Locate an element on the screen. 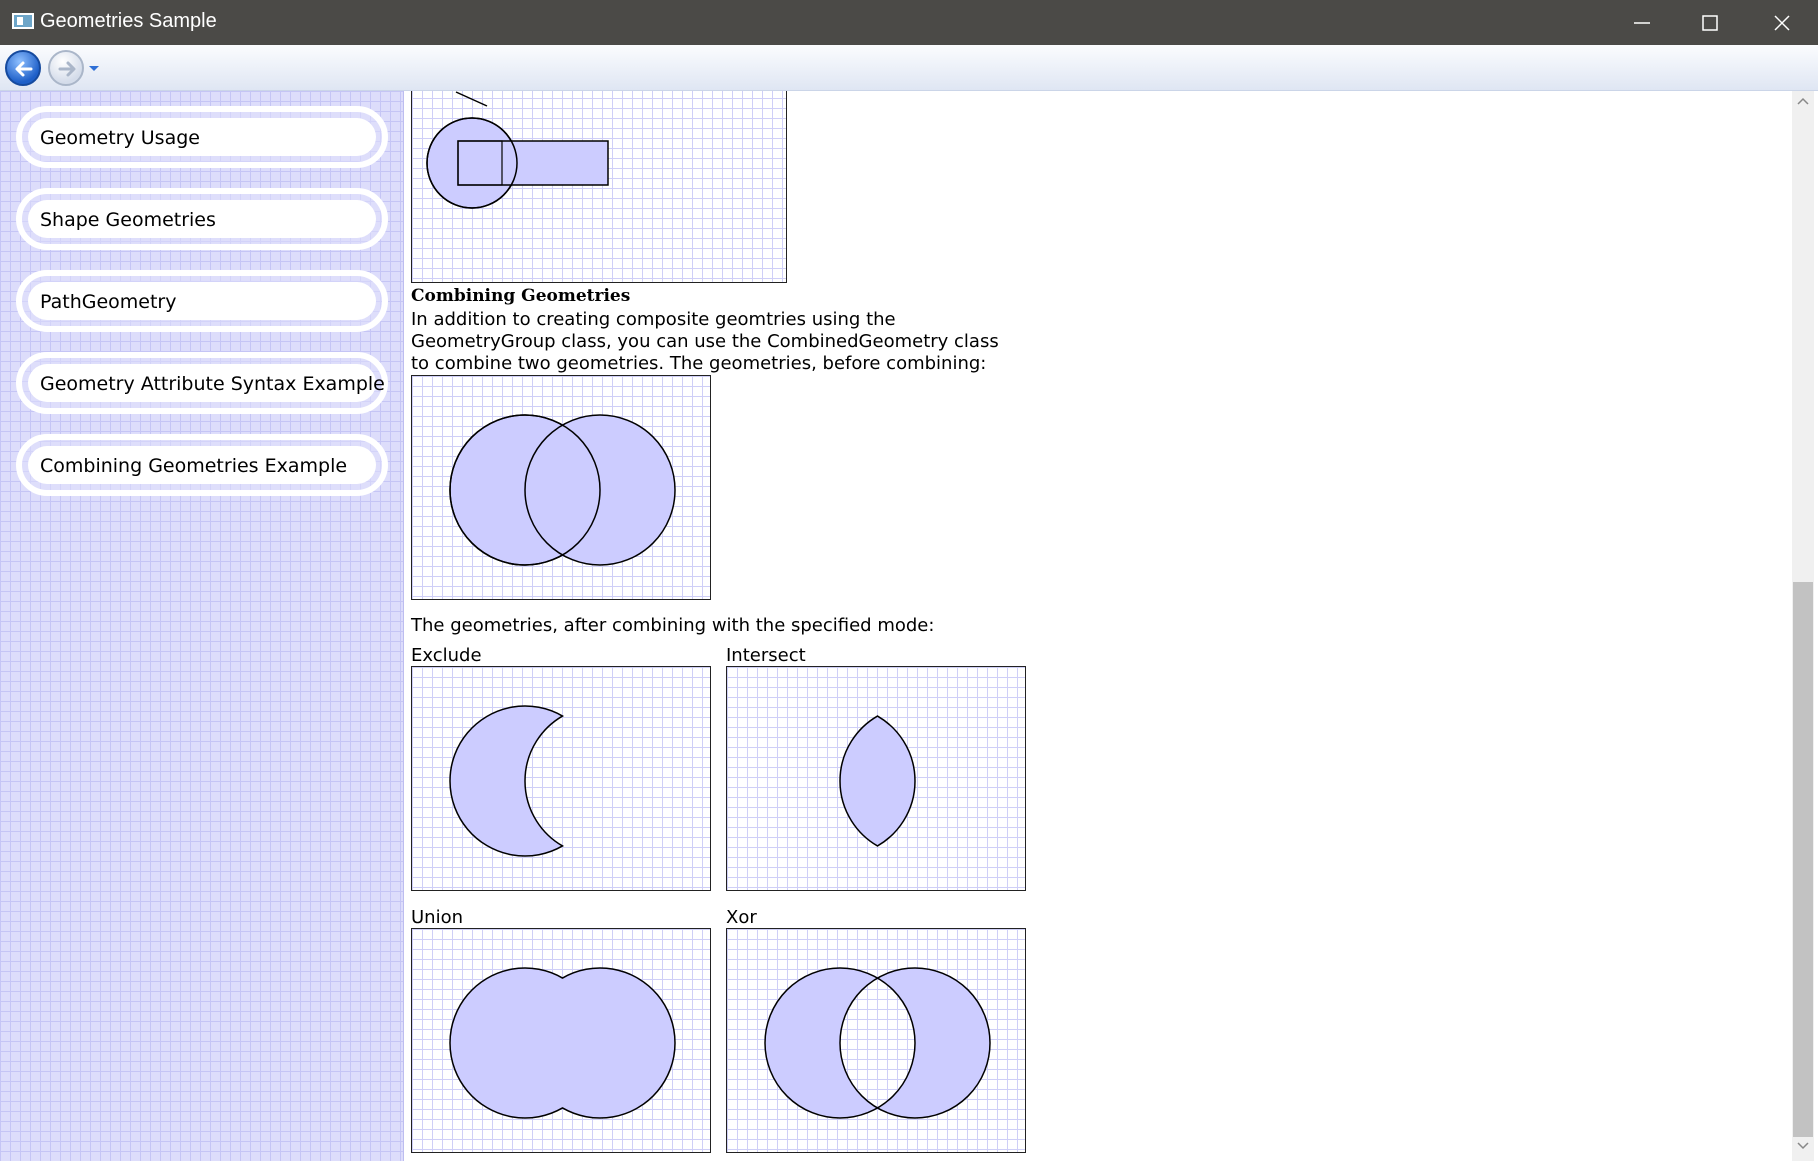  sidebar-item-combining-geometries: Combining Geometries Example is located at coordinates (202, 465).